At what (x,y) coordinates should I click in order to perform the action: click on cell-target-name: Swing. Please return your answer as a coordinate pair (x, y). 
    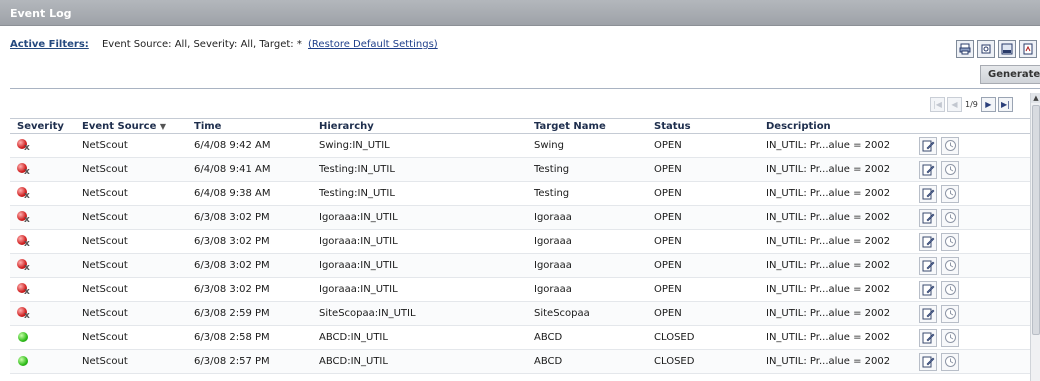
    Looking at the image, I should click on (587, 145).